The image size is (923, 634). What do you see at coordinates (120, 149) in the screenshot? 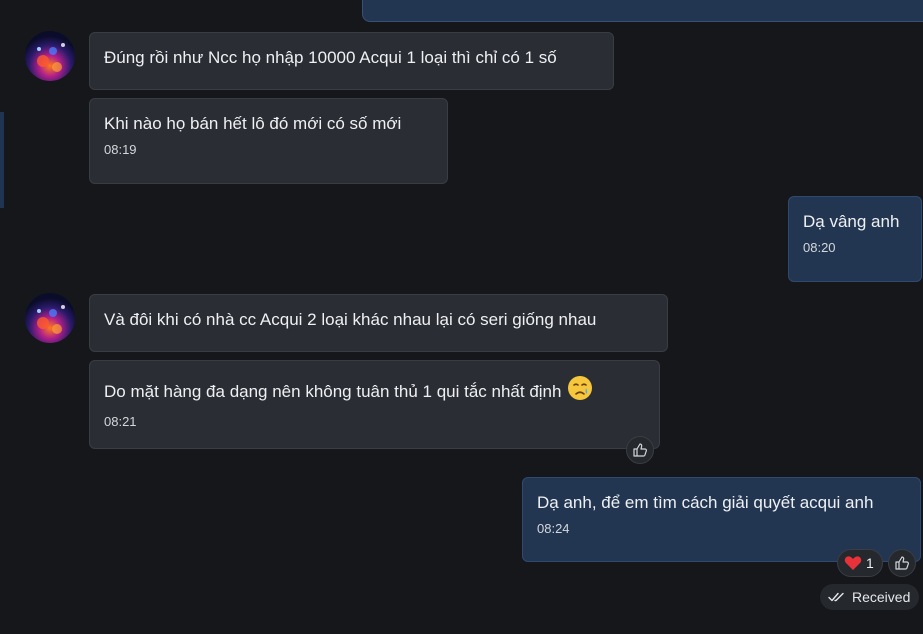
I see `message-timestamp: 08:19` at bounding box center [120, 149].